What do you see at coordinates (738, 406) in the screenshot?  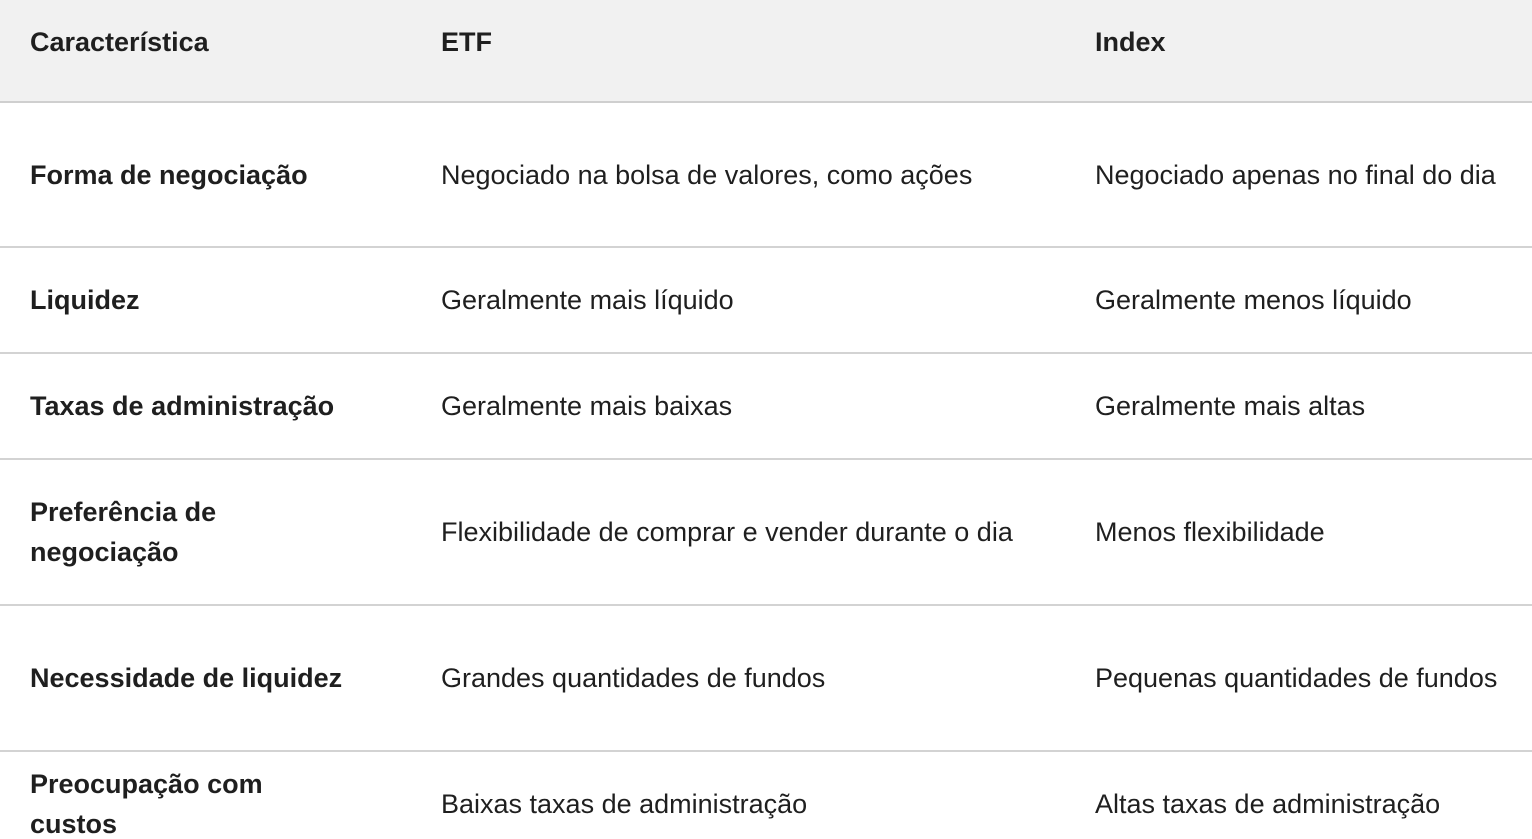 I see `etf-cell: Geralmente mais baixas` at bounding box center [738, 406].